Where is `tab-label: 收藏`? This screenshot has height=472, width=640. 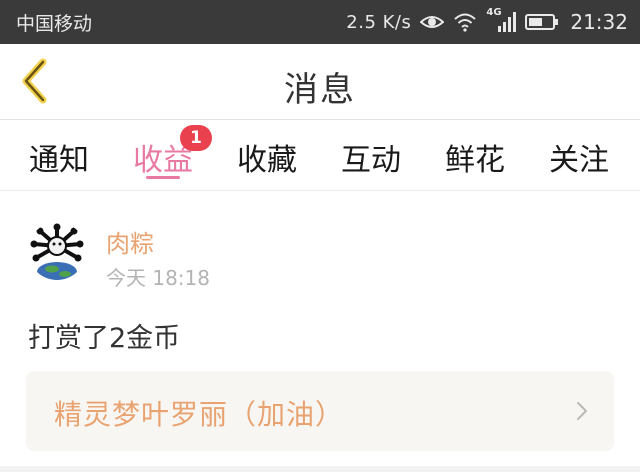 tab-label: 收藏 is located at coordinates (267, 160).